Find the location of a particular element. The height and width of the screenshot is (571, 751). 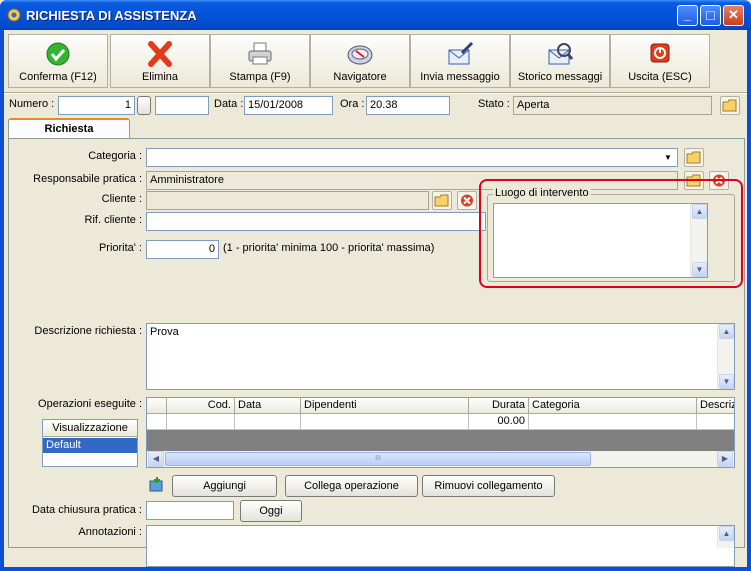

exit-button: Uscita (ESC) is located at coordinates (660, 61).